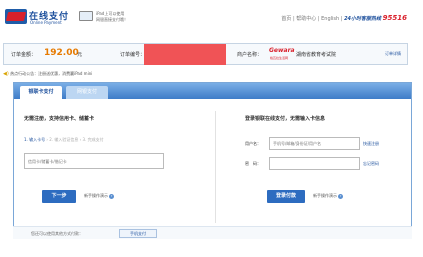  What do you see at coordinates (93, 139) in the screenshot?
I see `step-3: 3. 完成支付` at bounding box center [93, 139].